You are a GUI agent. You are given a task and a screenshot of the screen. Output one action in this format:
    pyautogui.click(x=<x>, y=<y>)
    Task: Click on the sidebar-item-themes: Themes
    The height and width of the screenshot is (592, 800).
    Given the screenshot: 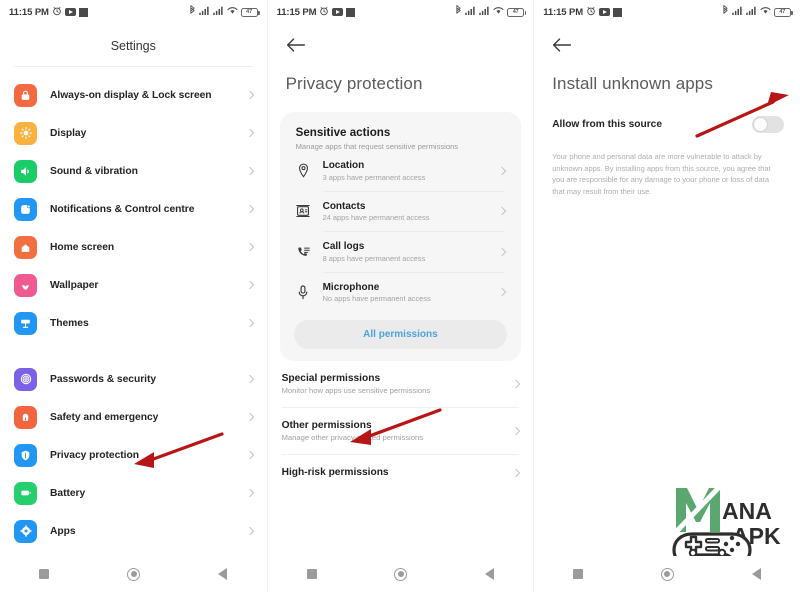 What is the action you would take?
    pyautogui.click(x=133, y=323)
    